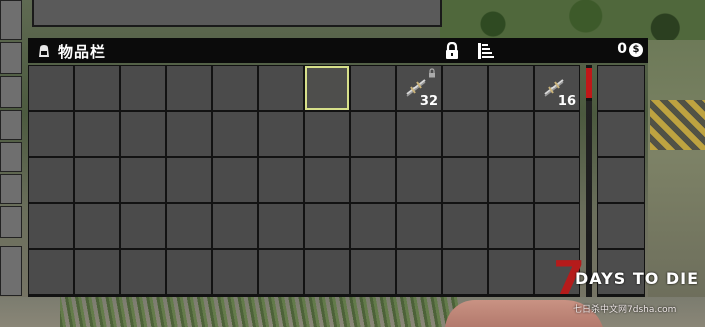 The image size is (705, 327). I want to click on coin-icon: $, so click(636, 50).